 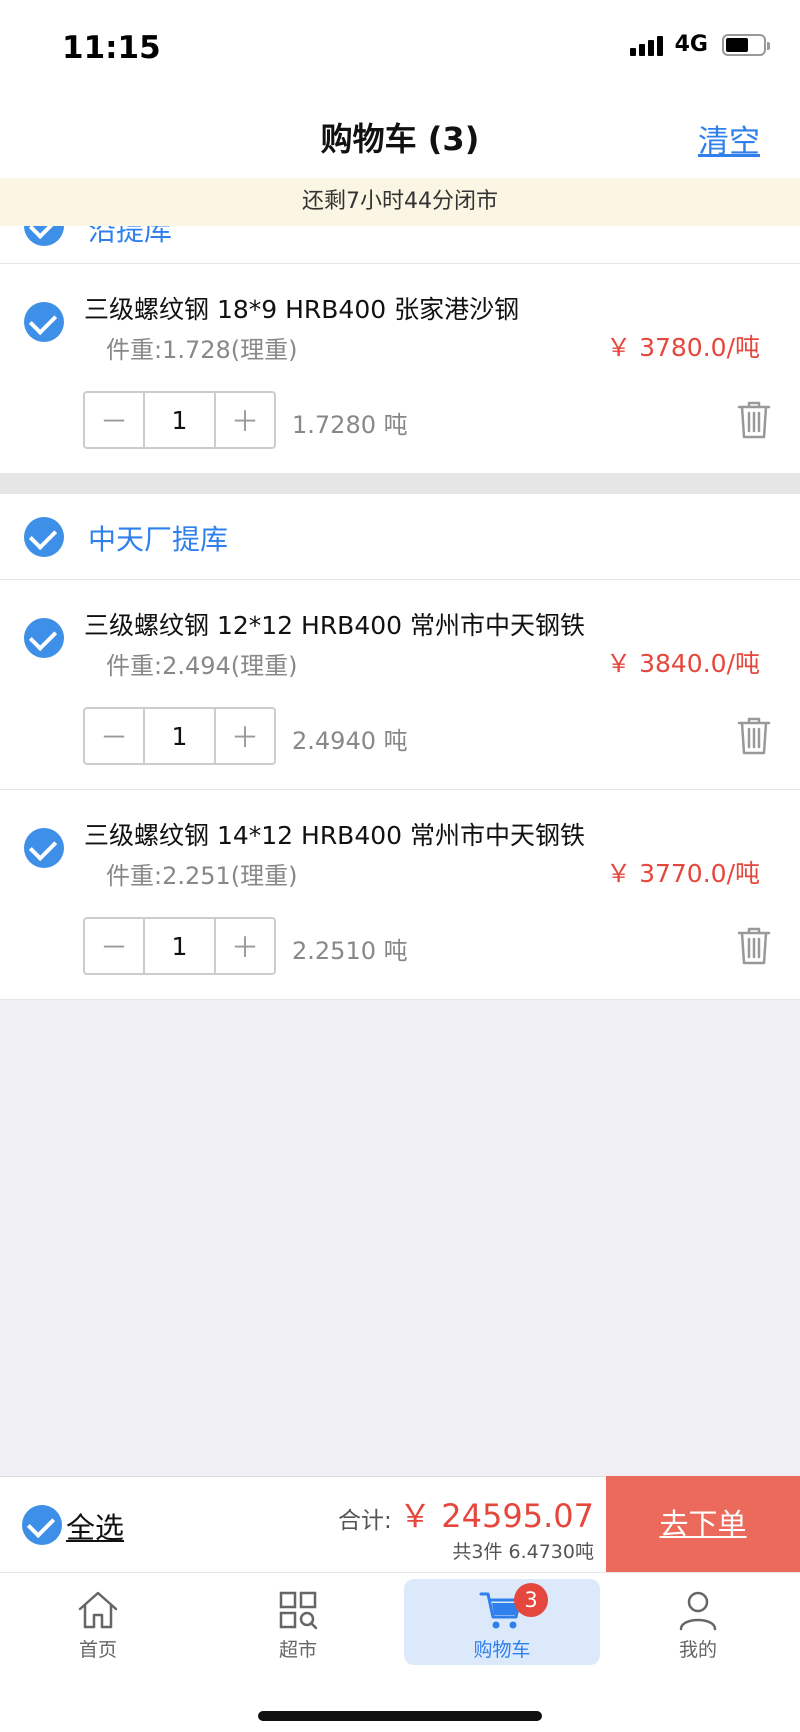 I want to click on group-header: 沿提库, so click(x=400, y=245).